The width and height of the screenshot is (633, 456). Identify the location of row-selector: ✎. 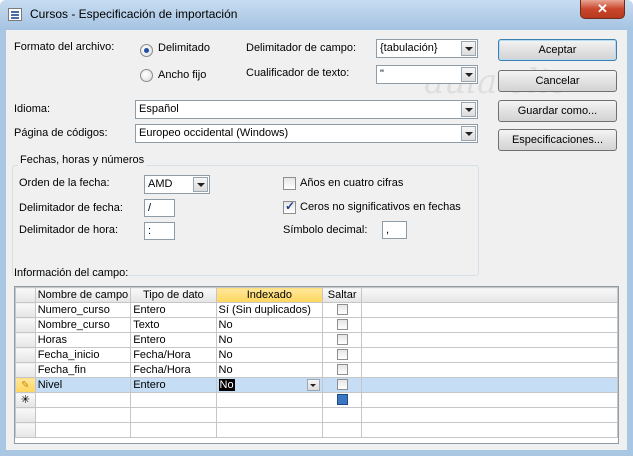
(25, 385).